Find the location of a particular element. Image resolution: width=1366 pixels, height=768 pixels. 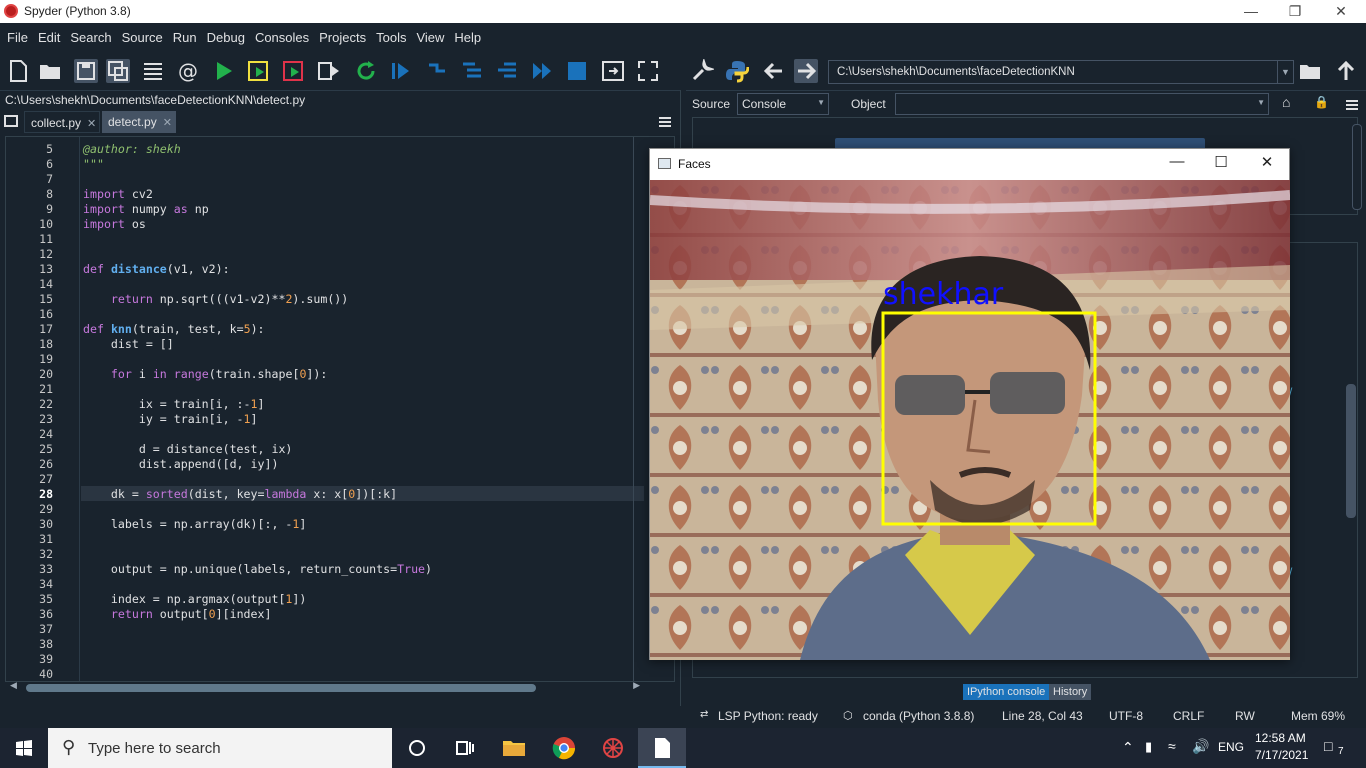

clock-date: 7/17/2021 is located at coordinates (1281, 755).